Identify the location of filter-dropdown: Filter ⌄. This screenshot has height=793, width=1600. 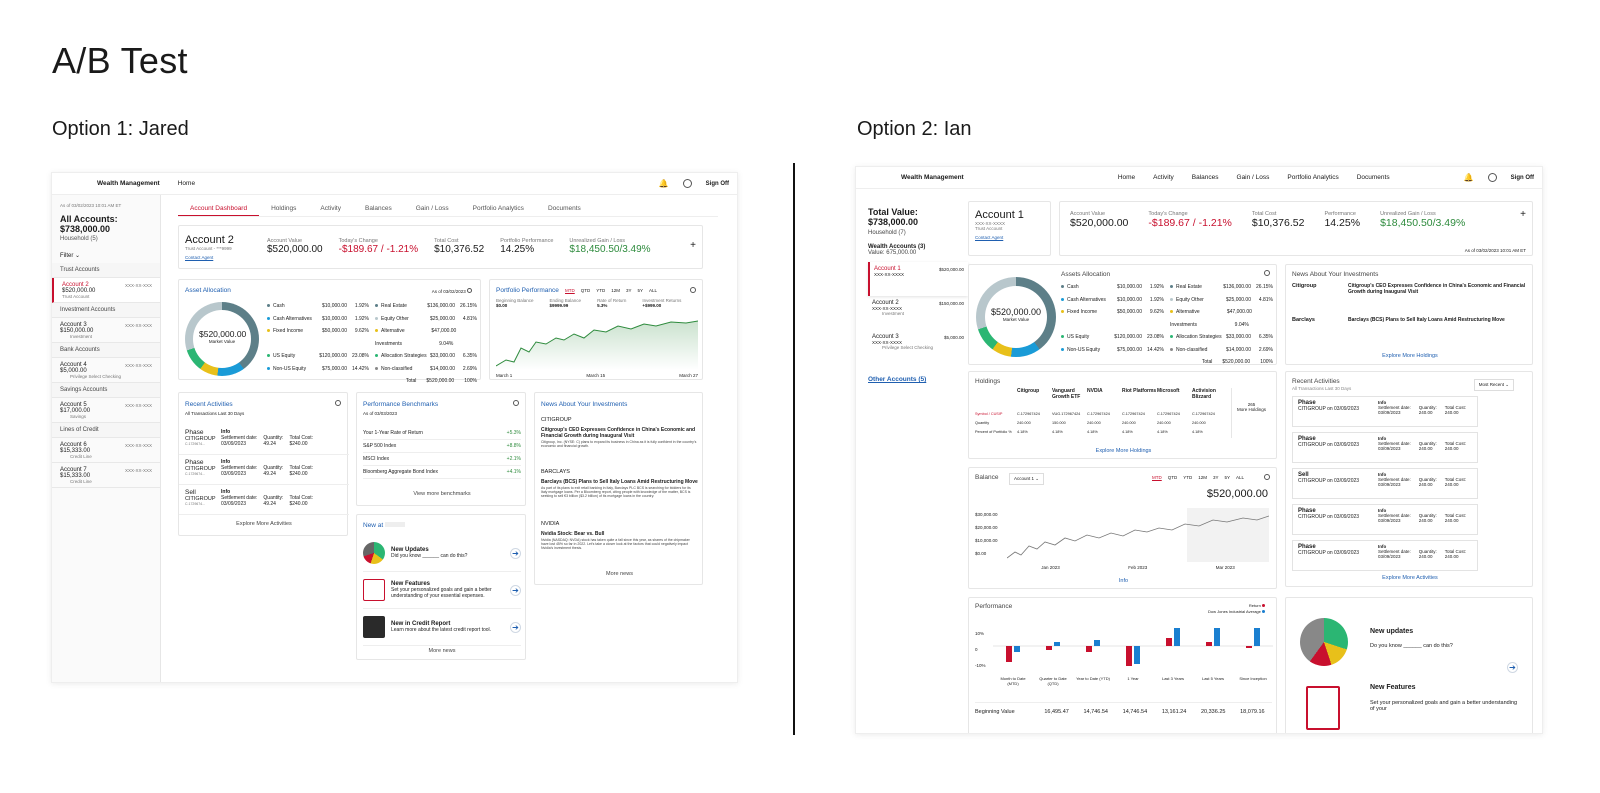
(106, 255).